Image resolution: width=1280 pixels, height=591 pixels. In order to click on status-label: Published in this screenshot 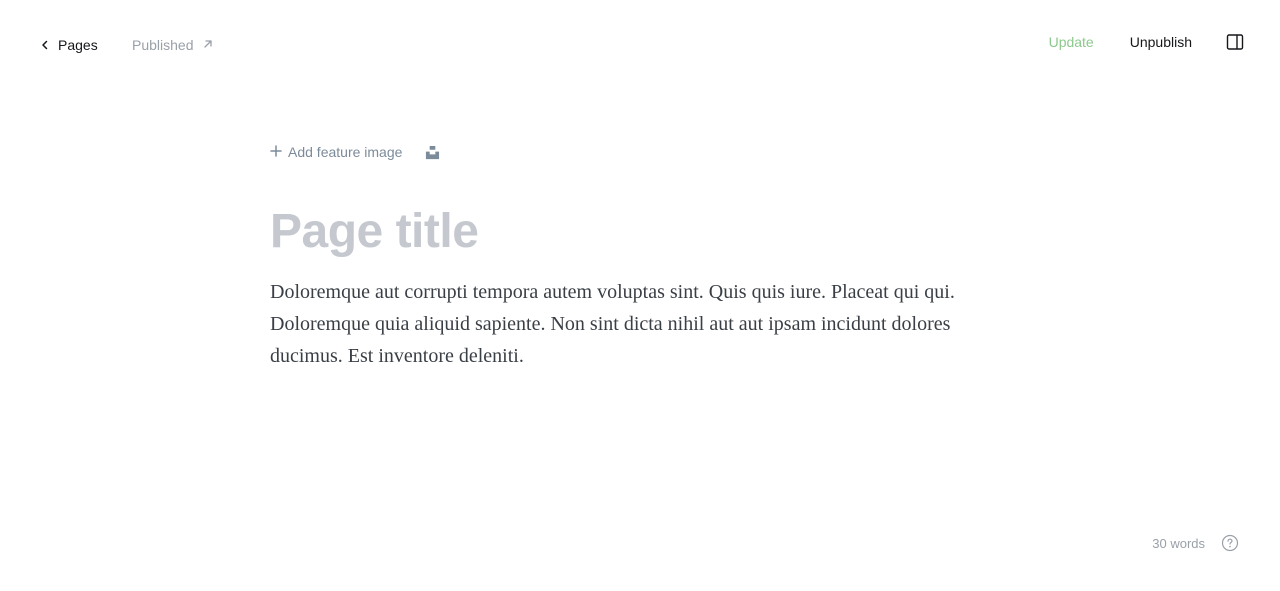, I will do `click(163, 45)`.